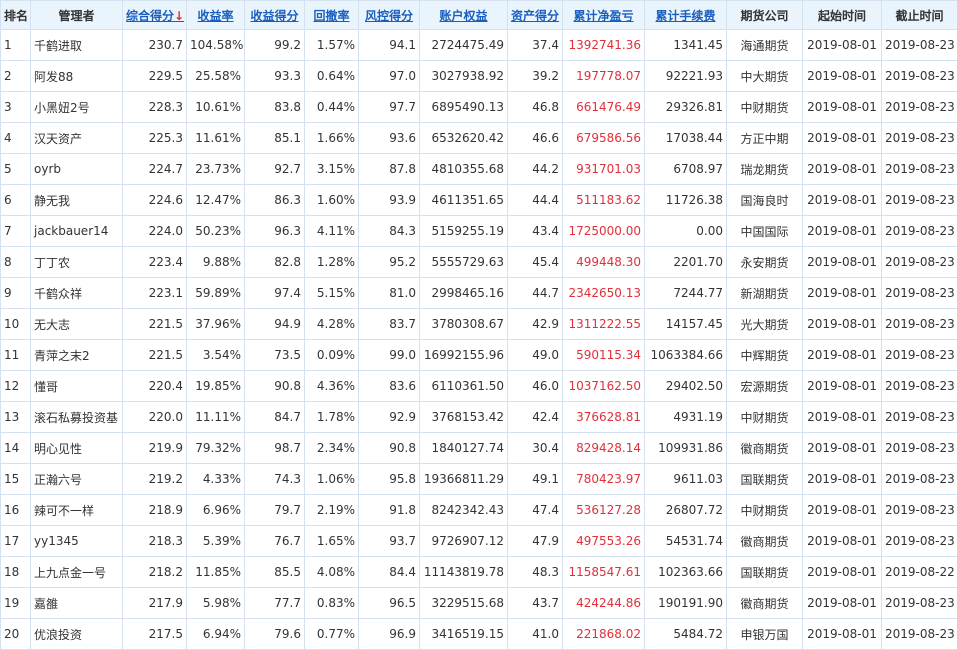 This screenshot has width=957, height=650. What do you see at coordinates (535, 448) in the screenshot?
I see `asset-score-cell: 30.4` at bounding box center [535, 448].